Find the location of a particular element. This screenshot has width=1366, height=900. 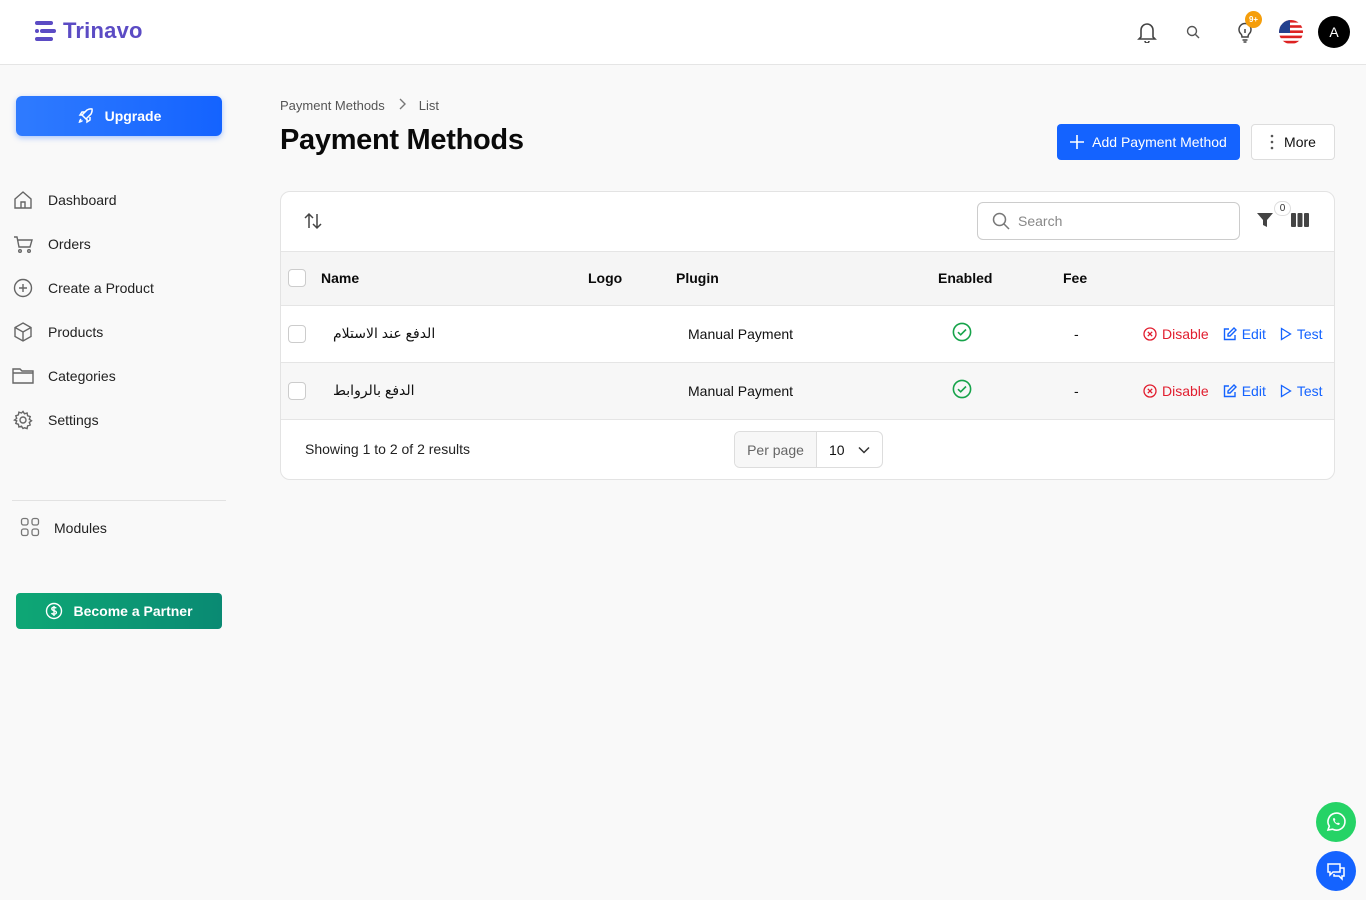

avatar: A is located at coordinates (1334, 32).